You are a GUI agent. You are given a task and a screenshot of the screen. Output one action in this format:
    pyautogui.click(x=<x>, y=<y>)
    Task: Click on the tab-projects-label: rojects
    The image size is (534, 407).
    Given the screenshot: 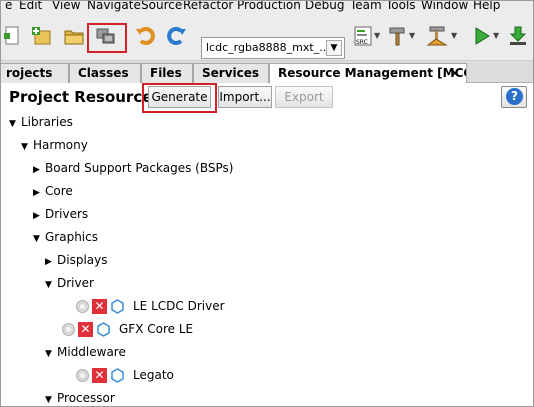 What is the action you would take?
    pyautogui.click(x=29, y=73)
    